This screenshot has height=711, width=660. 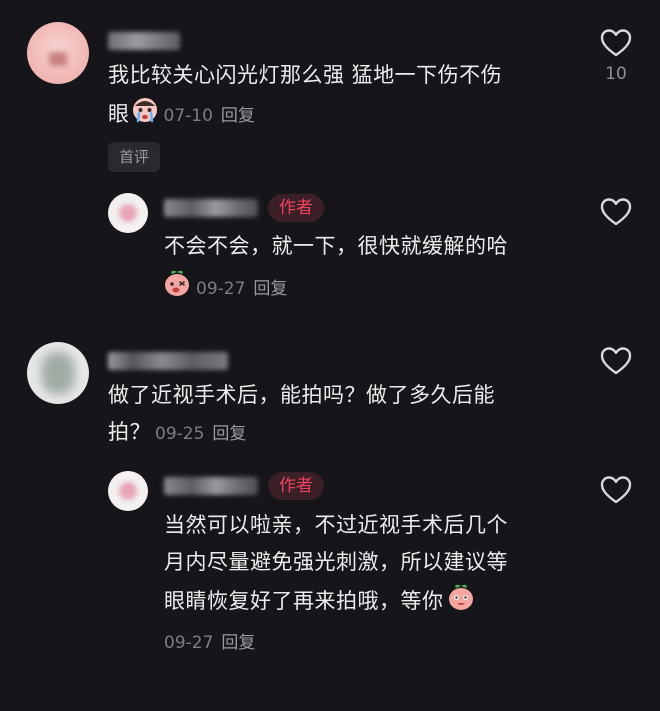 What do you see at coordinates (305, 75) in the screenshot?
I see `comment-text-line: 我比较关心闪光灯那么强 猛地一下伤不伤` at bounding box center [305, 75].